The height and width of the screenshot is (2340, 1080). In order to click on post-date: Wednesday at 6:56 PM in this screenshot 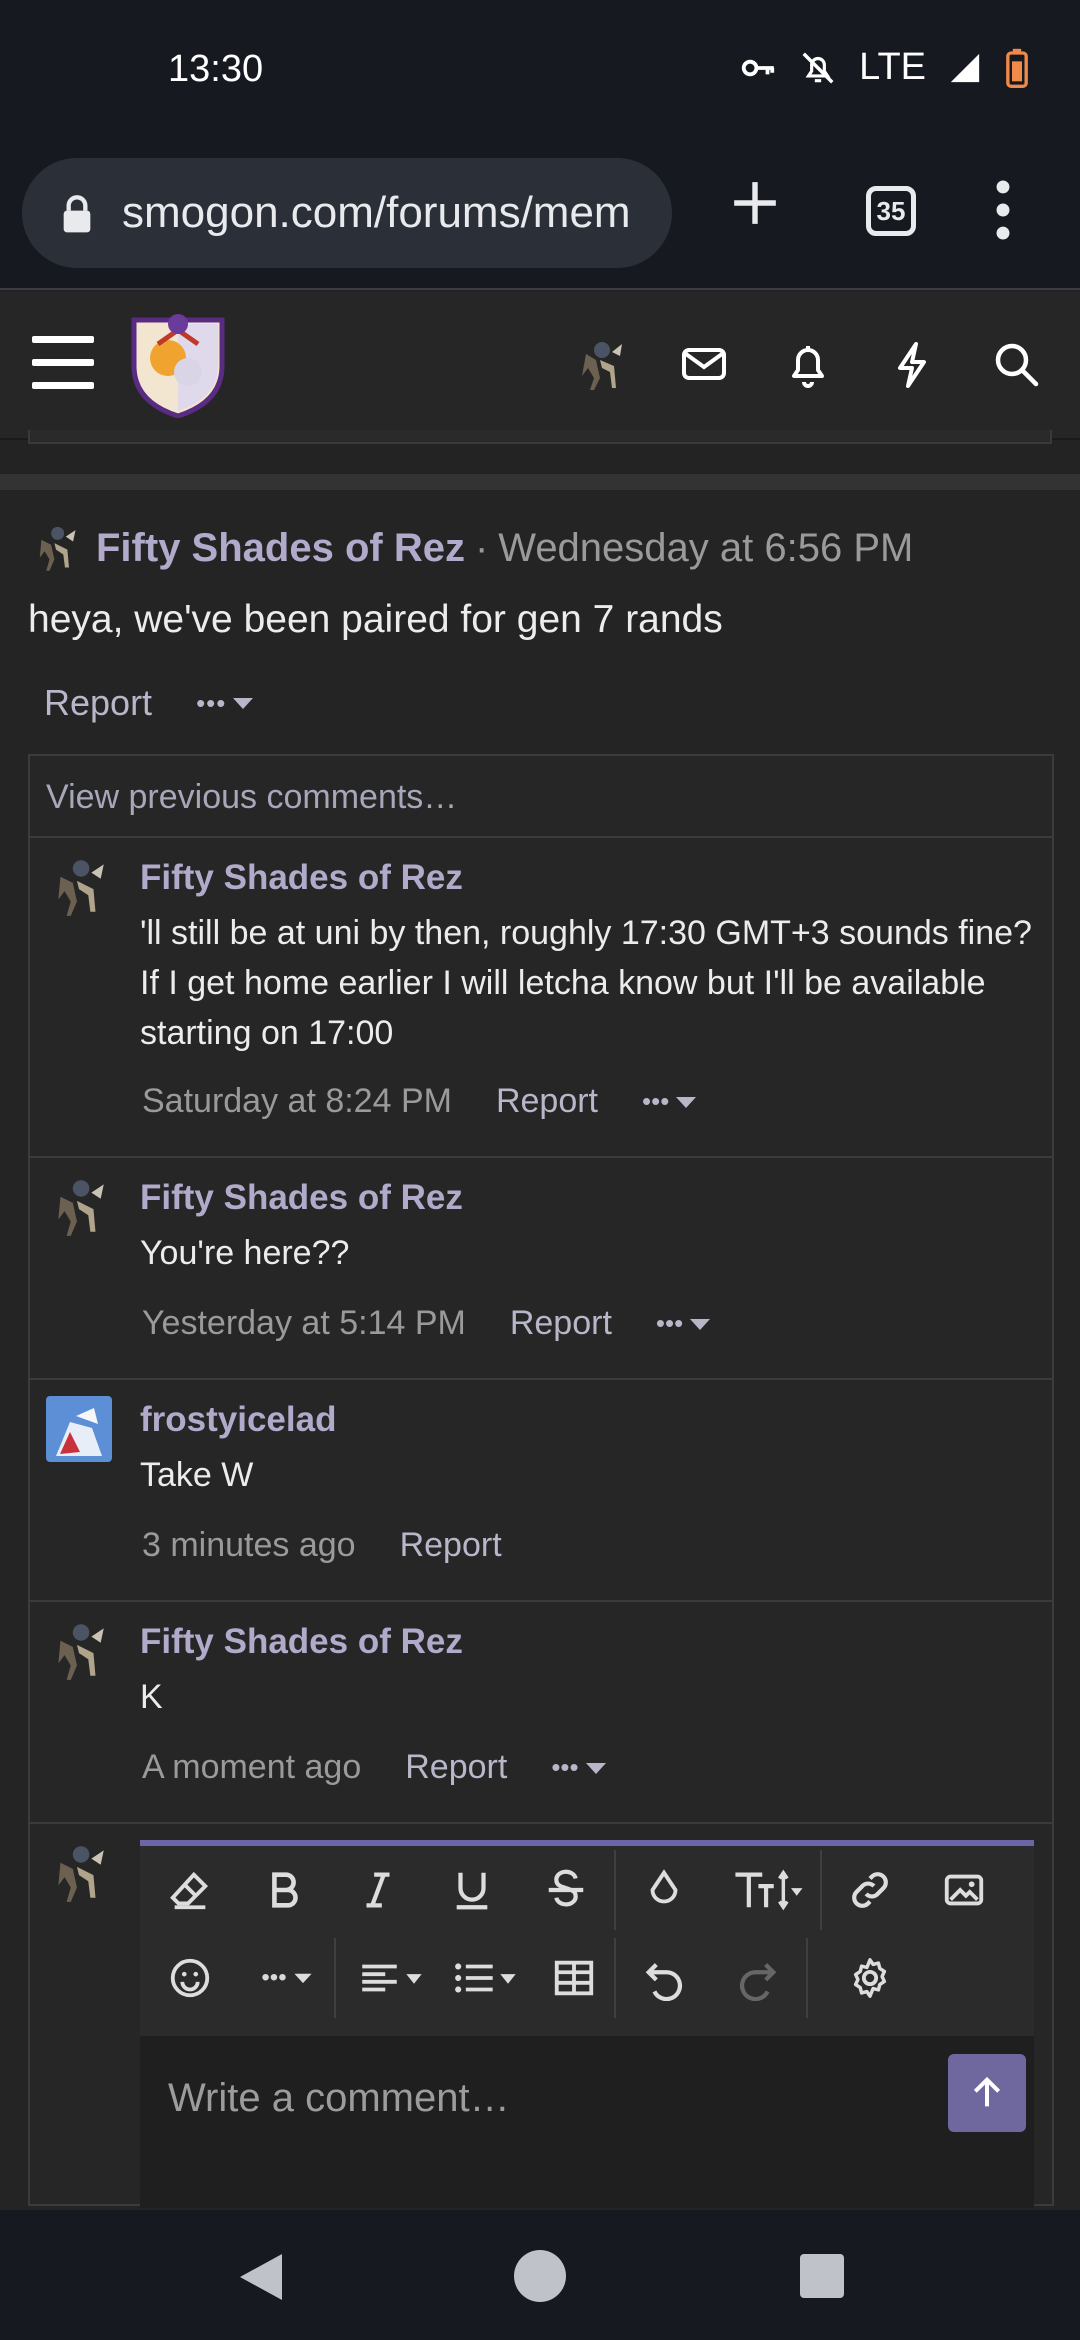, I will do `click(705, 548)`.